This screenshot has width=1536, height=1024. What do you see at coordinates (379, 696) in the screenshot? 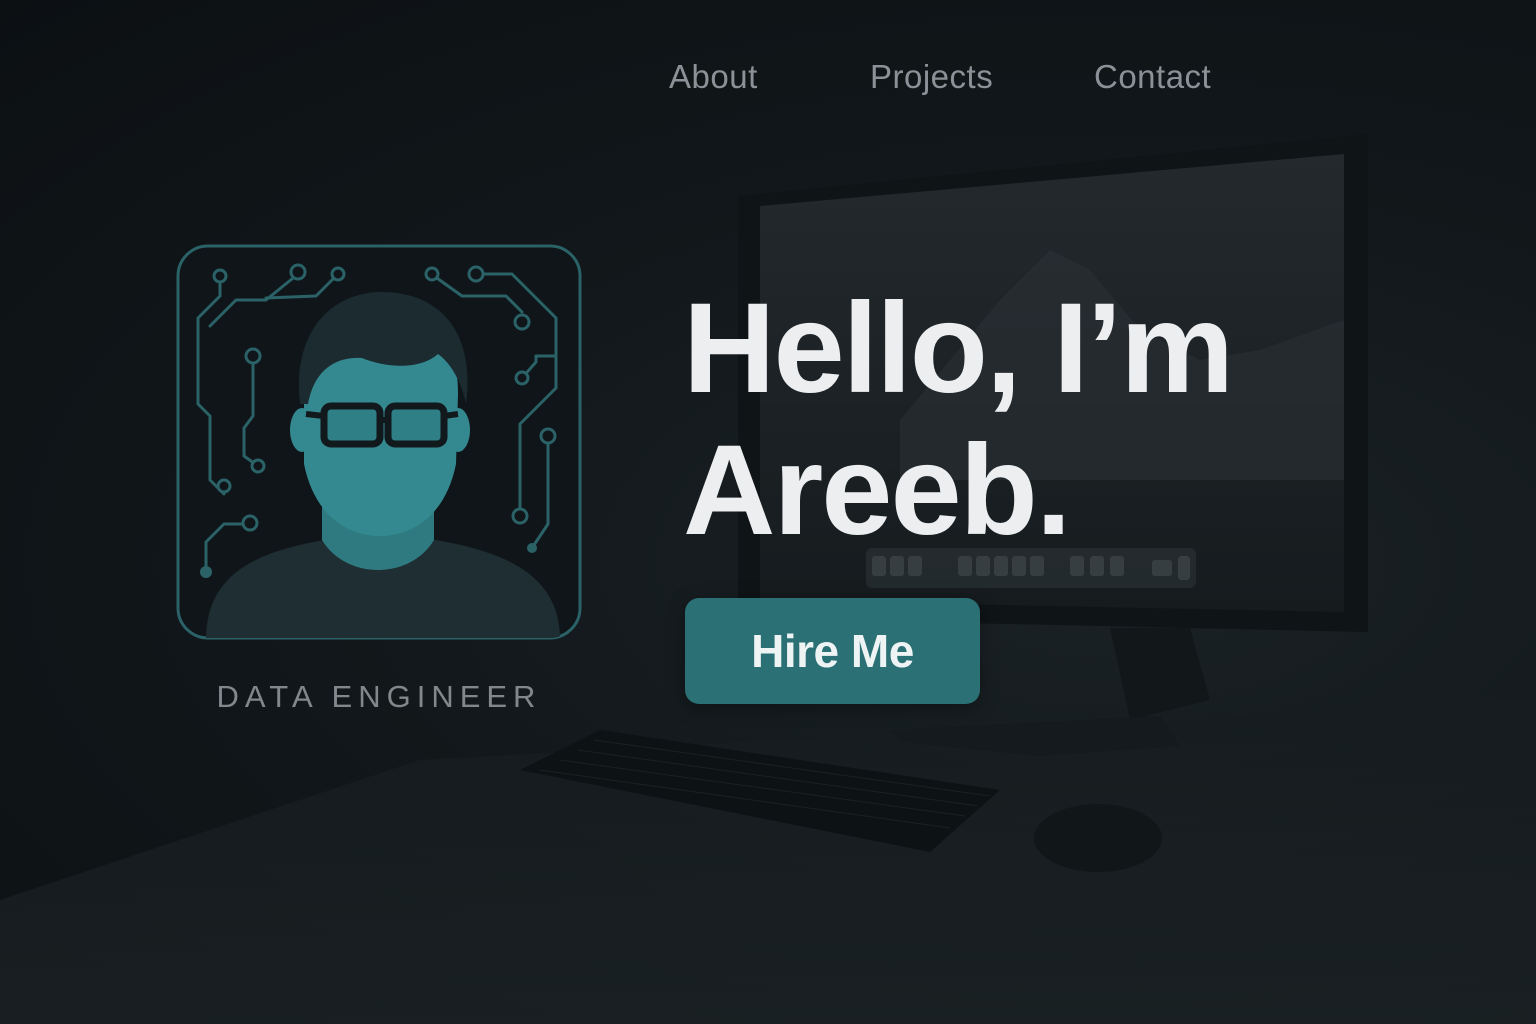
I see `role-label: DATA ENGINEER` at bounding box center [379, 696].